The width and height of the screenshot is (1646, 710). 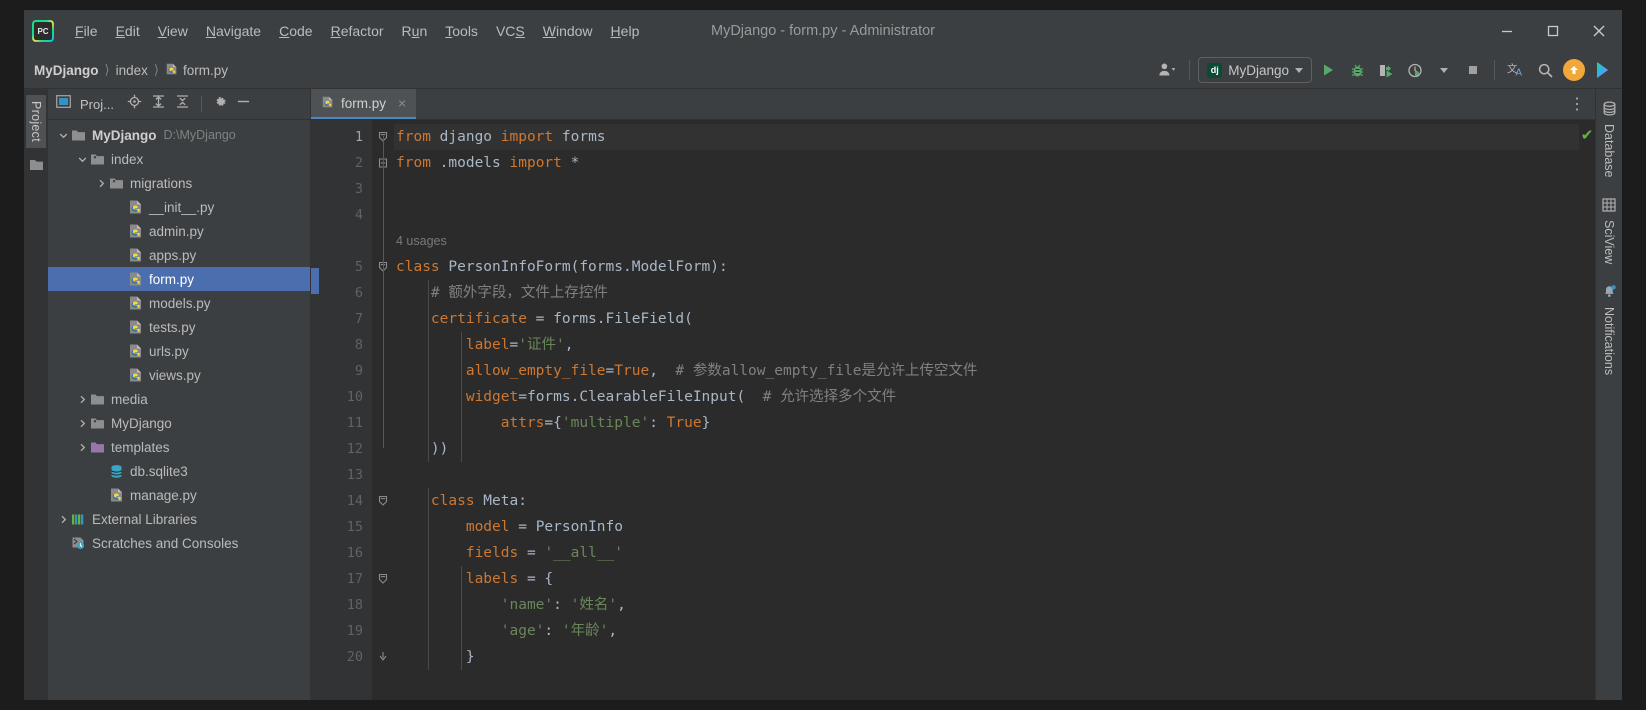 I want to click on ide-assistant-icon, so click(x=1603, y=70).